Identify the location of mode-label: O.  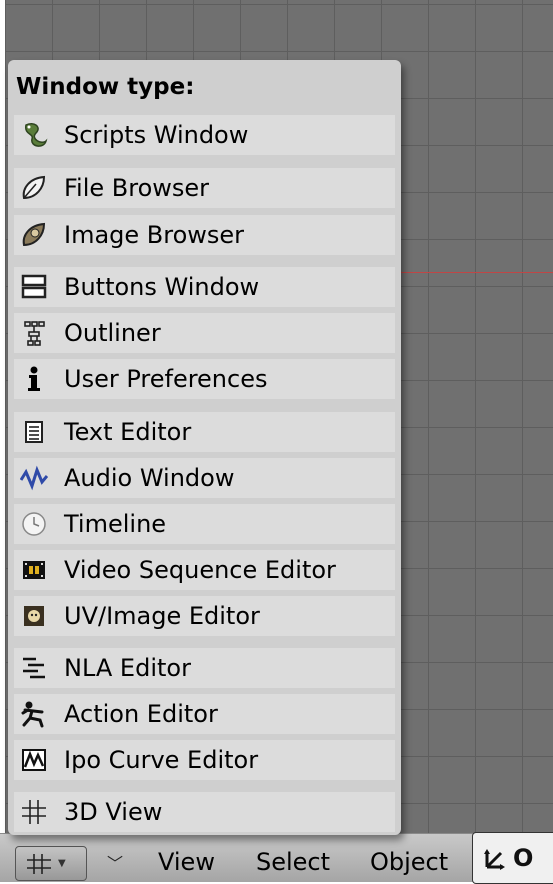
(523, 858).